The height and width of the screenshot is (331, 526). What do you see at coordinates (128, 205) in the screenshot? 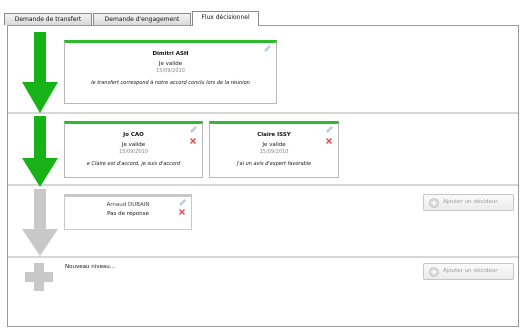
I see `decider-name: Arnaud DUBAIN` at bounding box center [128, 205].